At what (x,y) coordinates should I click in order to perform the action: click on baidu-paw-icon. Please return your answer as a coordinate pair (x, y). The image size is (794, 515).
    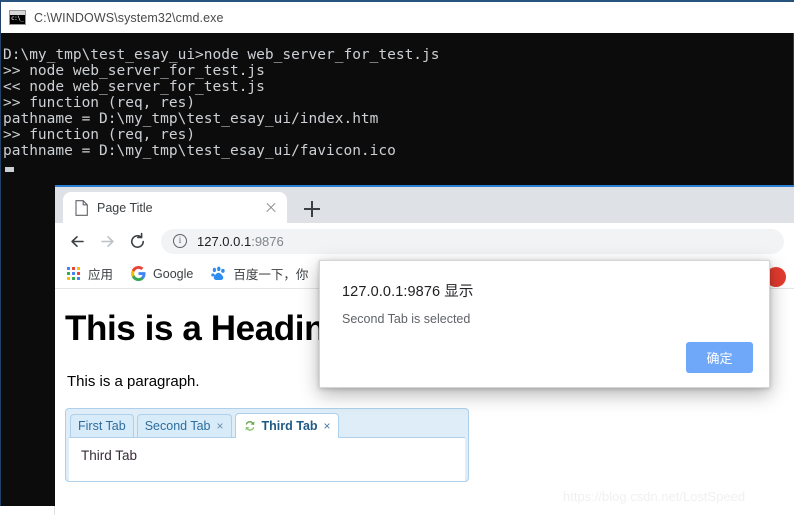
    Looking at the image, I should click on (218, 273).